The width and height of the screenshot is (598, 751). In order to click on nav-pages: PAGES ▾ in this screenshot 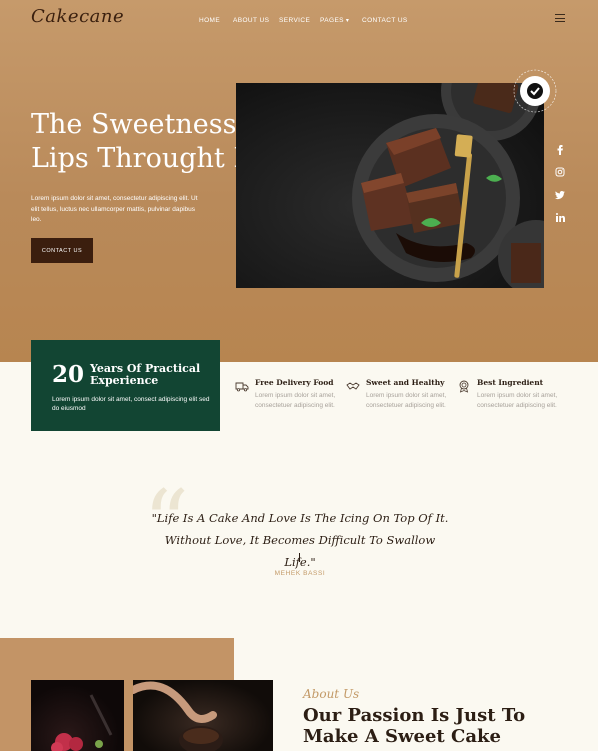, I will do `click(334, 20)`.